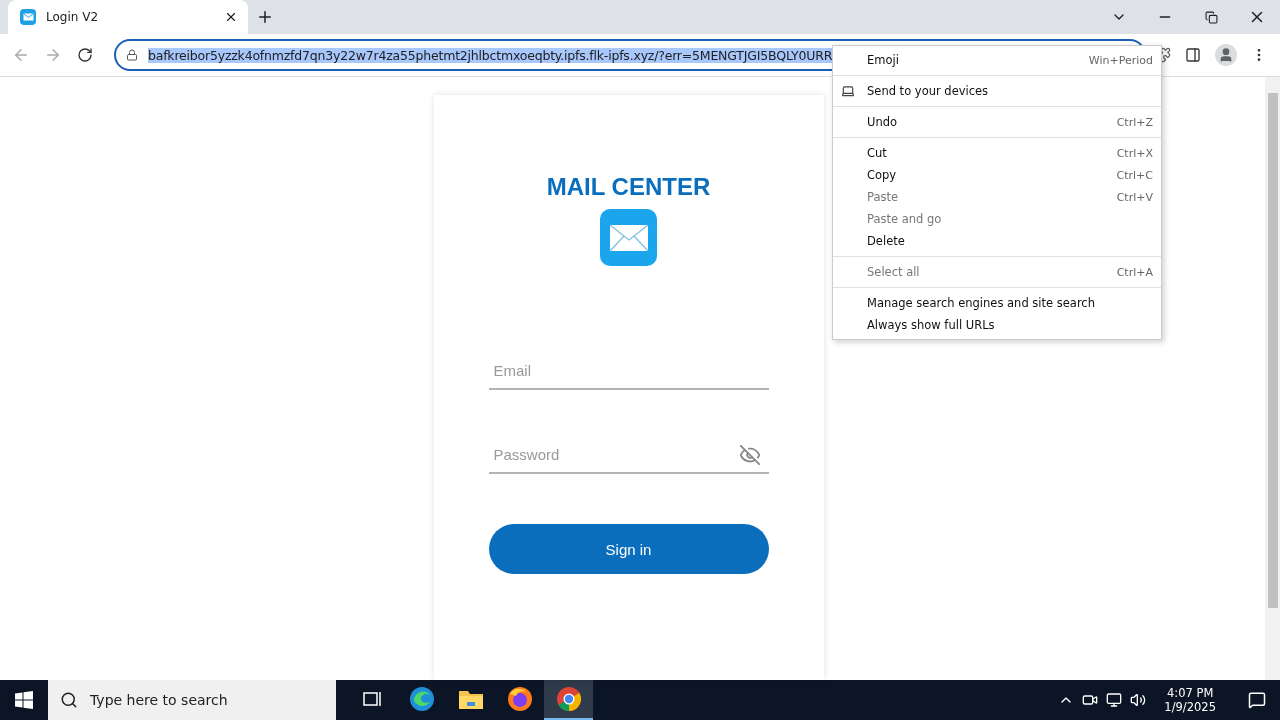  I want to click on notifications-icon, so click(1257, 700).